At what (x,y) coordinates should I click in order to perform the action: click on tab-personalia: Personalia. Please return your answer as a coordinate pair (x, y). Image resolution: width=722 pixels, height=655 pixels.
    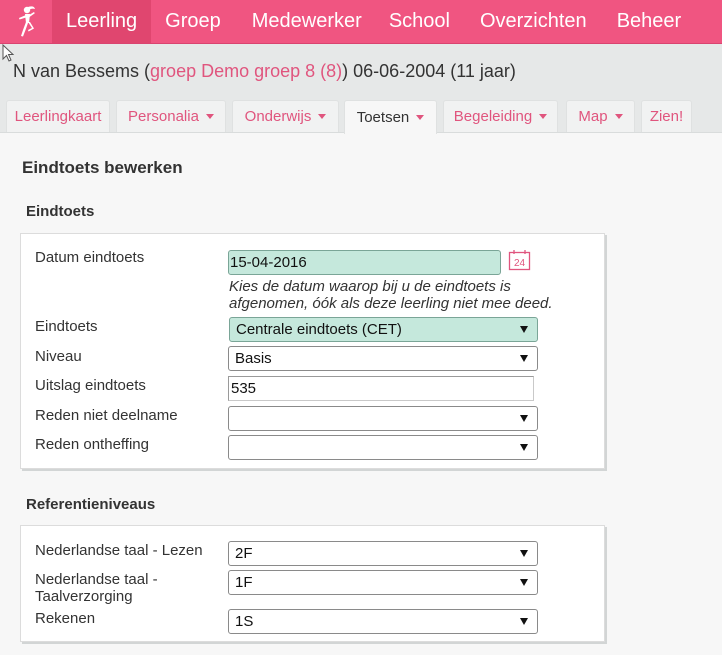
    Looking at the image, I should click on (171, 116).